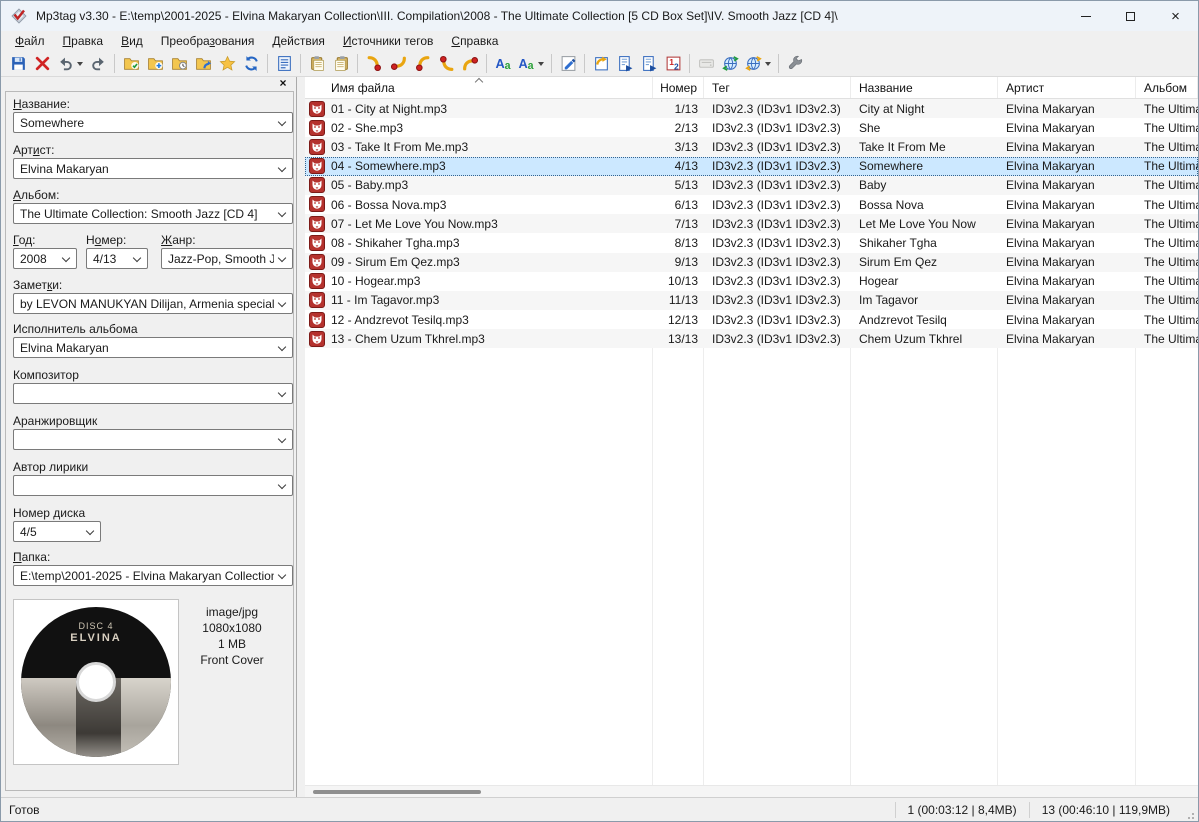 Image resolution: width=1199 pixels, height=822 pixels. I want to click on web-sources-menu-icon, so click(758, 64).